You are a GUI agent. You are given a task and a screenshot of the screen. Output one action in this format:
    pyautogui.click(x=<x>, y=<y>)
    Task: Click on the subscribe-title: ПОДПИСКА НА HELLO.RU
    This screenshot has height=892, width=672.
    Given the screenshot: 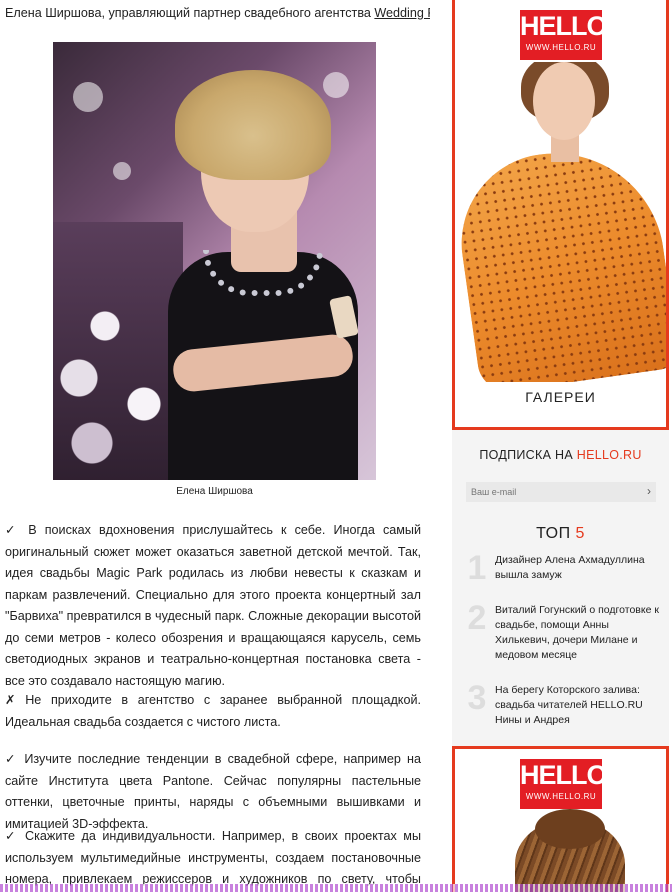 What is the action you would take?
    pyautogui.click(x=560, y=455)
    